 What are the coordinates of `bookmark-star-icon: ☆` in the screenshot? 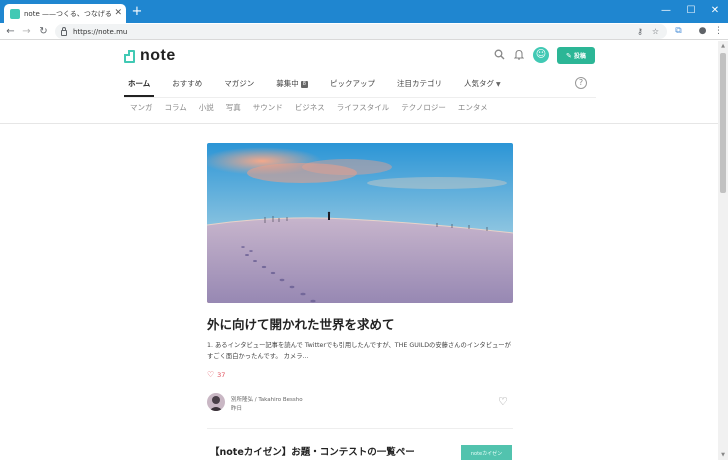 It's located at (655, 31).